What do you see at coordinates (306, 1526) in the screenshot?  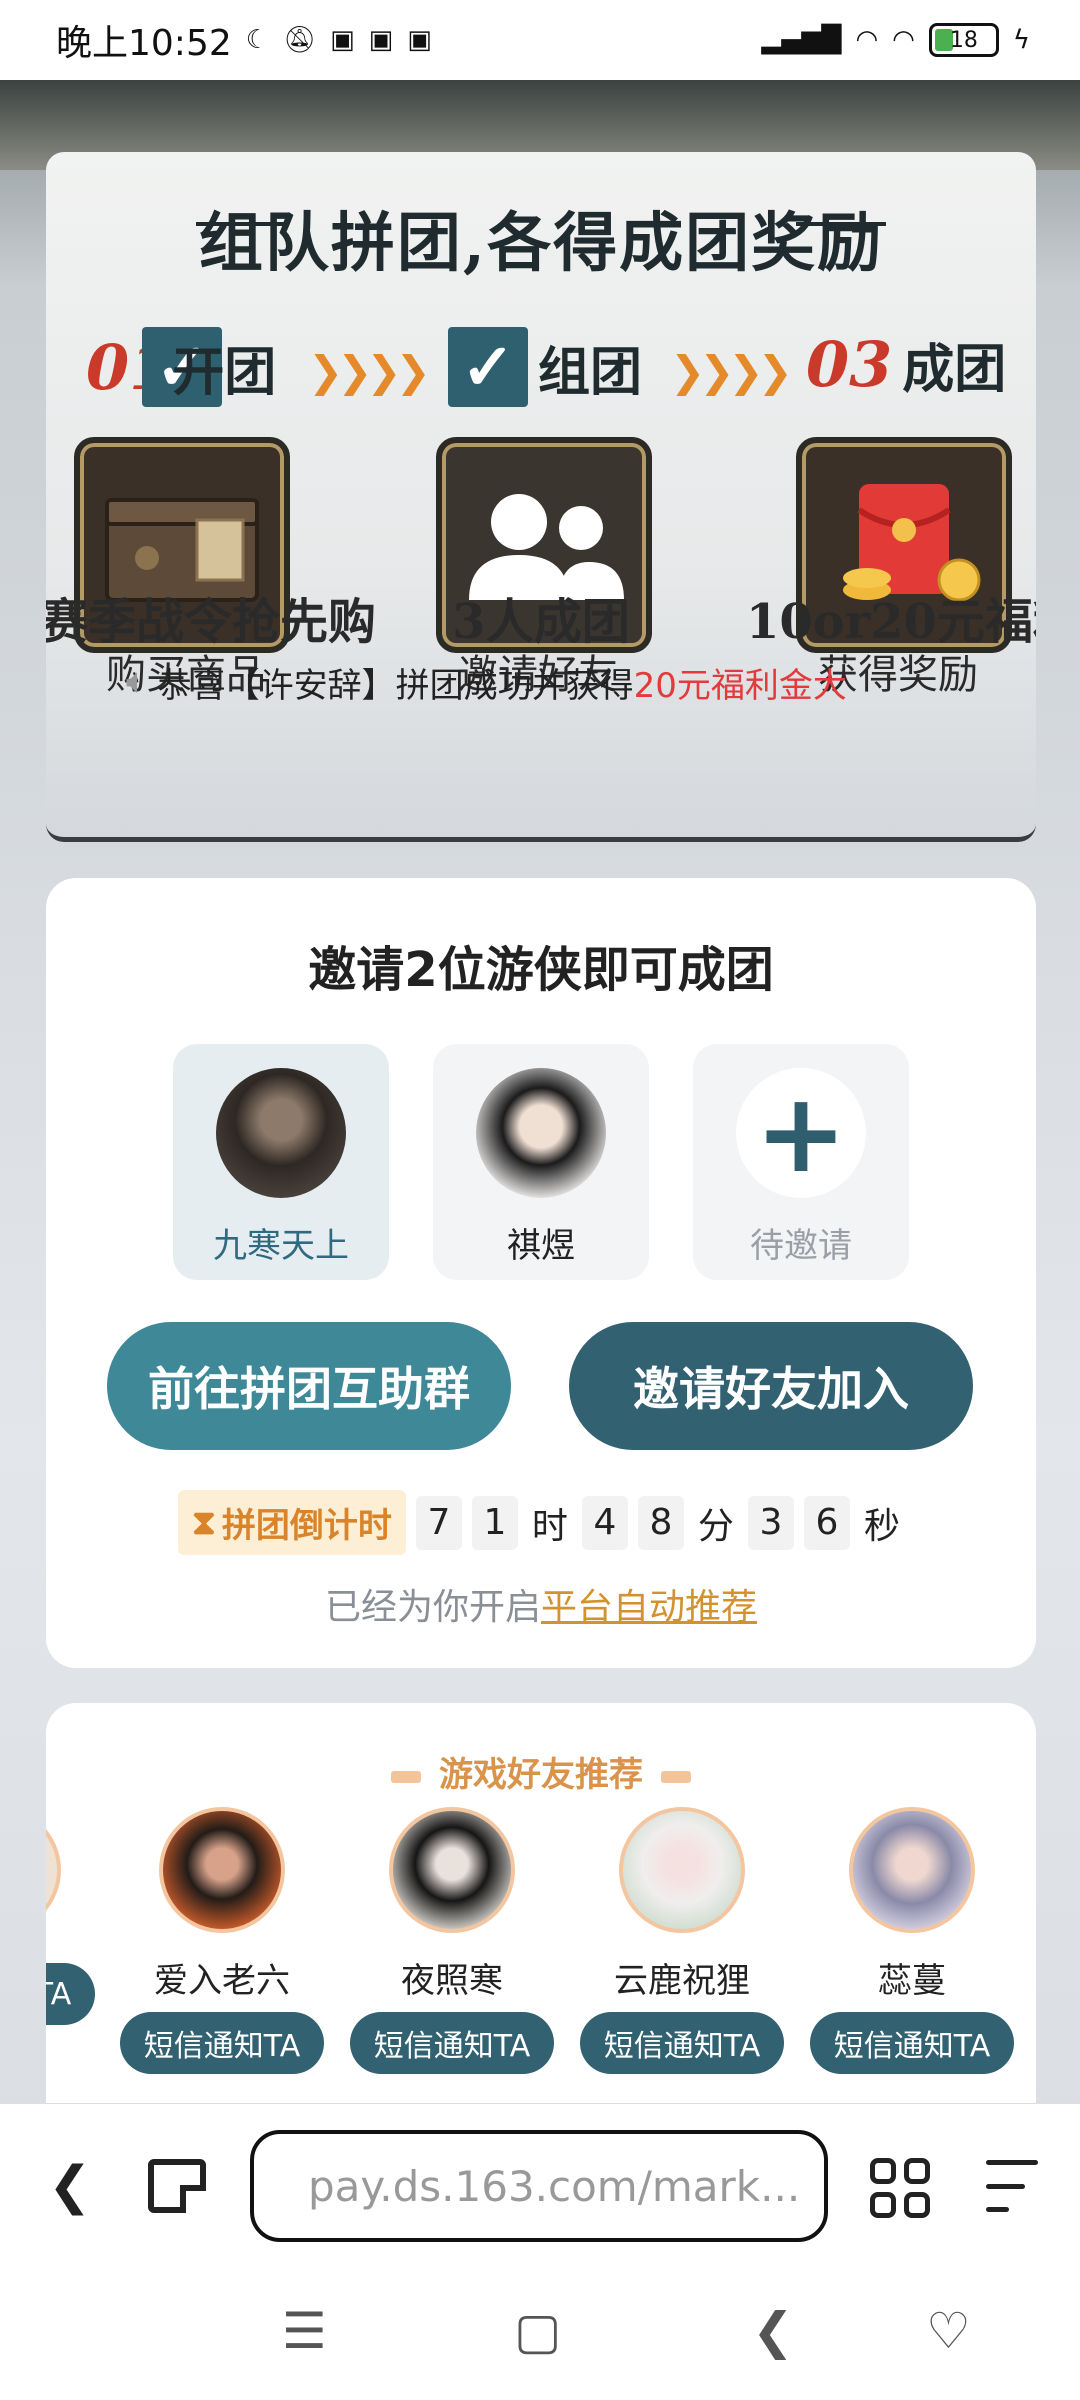 I see `countdown-label-text: 拼团倒计时` at bounding box center [306, 1526].